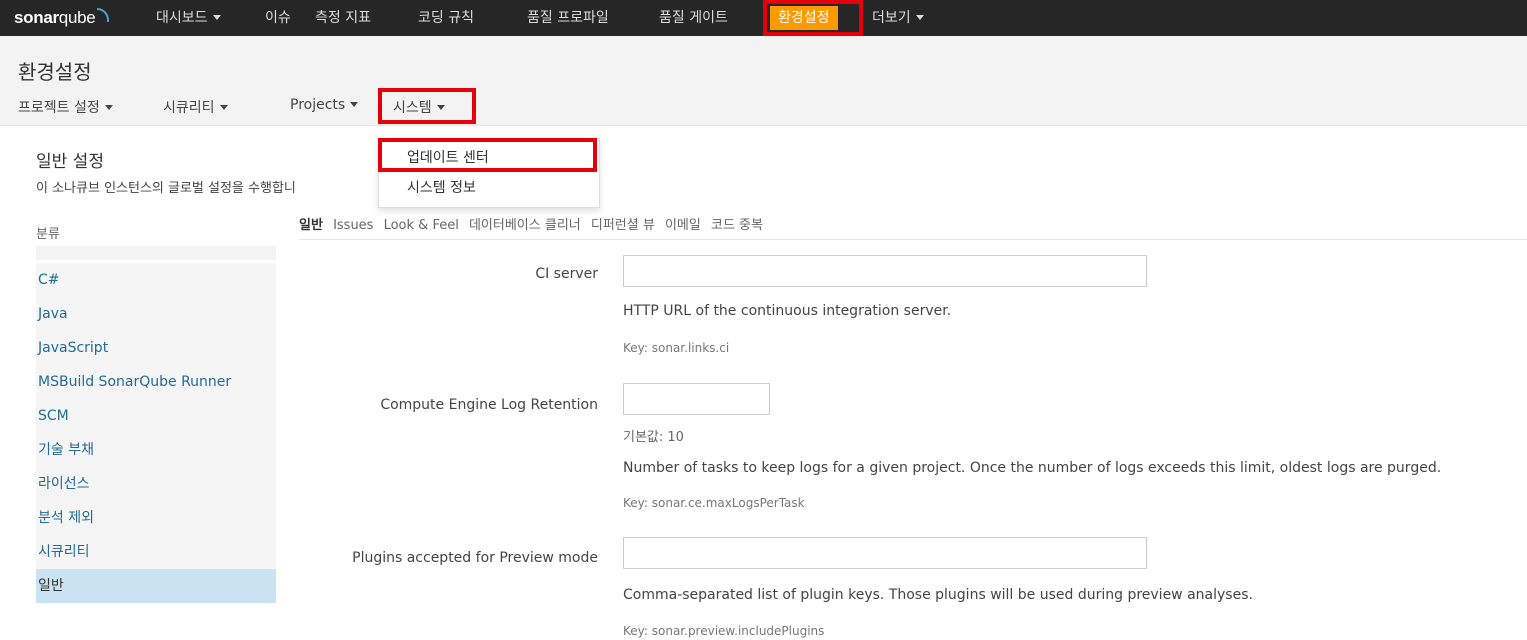 Image resolution: width=1527 pixels, height=640 pixels. I want to click on field-label: CI server, so click(566, 274).